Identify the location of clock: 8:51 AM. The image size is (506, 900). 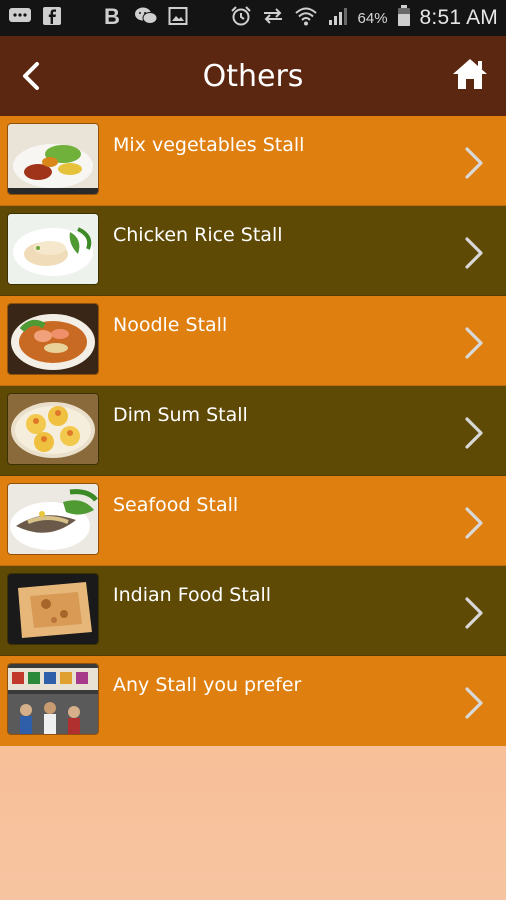
(458, 17).